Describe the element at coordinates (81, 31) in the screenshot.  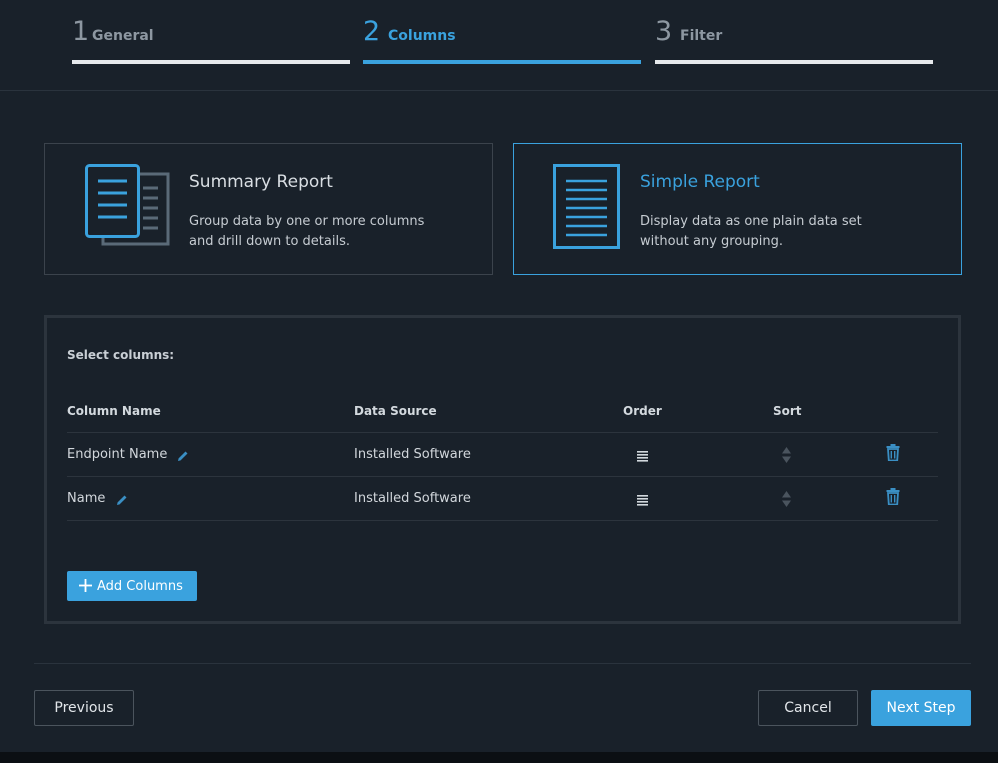
I see `step-number: 1` at that location.